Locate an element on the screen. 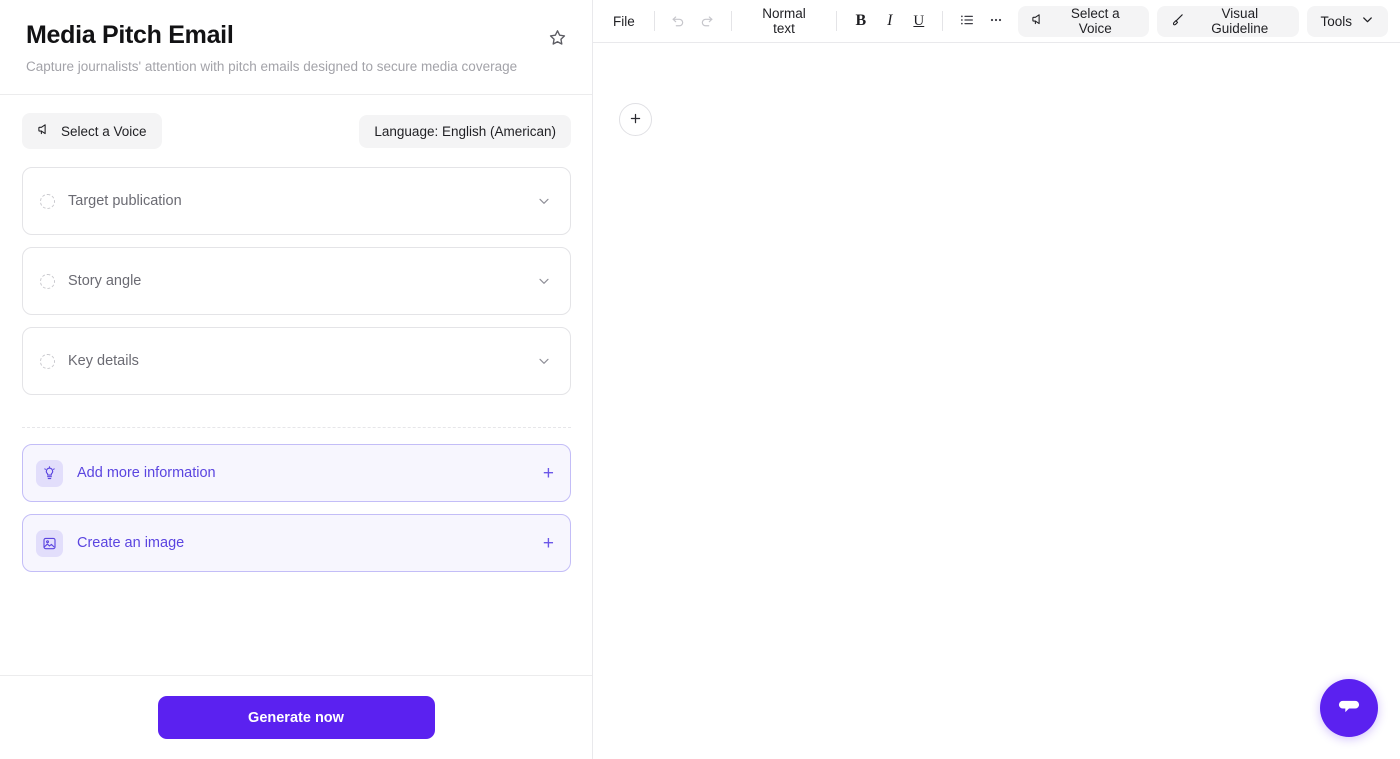 This screenshot has height=759, width=1400. redo-button is located at coordinates (707, 21).